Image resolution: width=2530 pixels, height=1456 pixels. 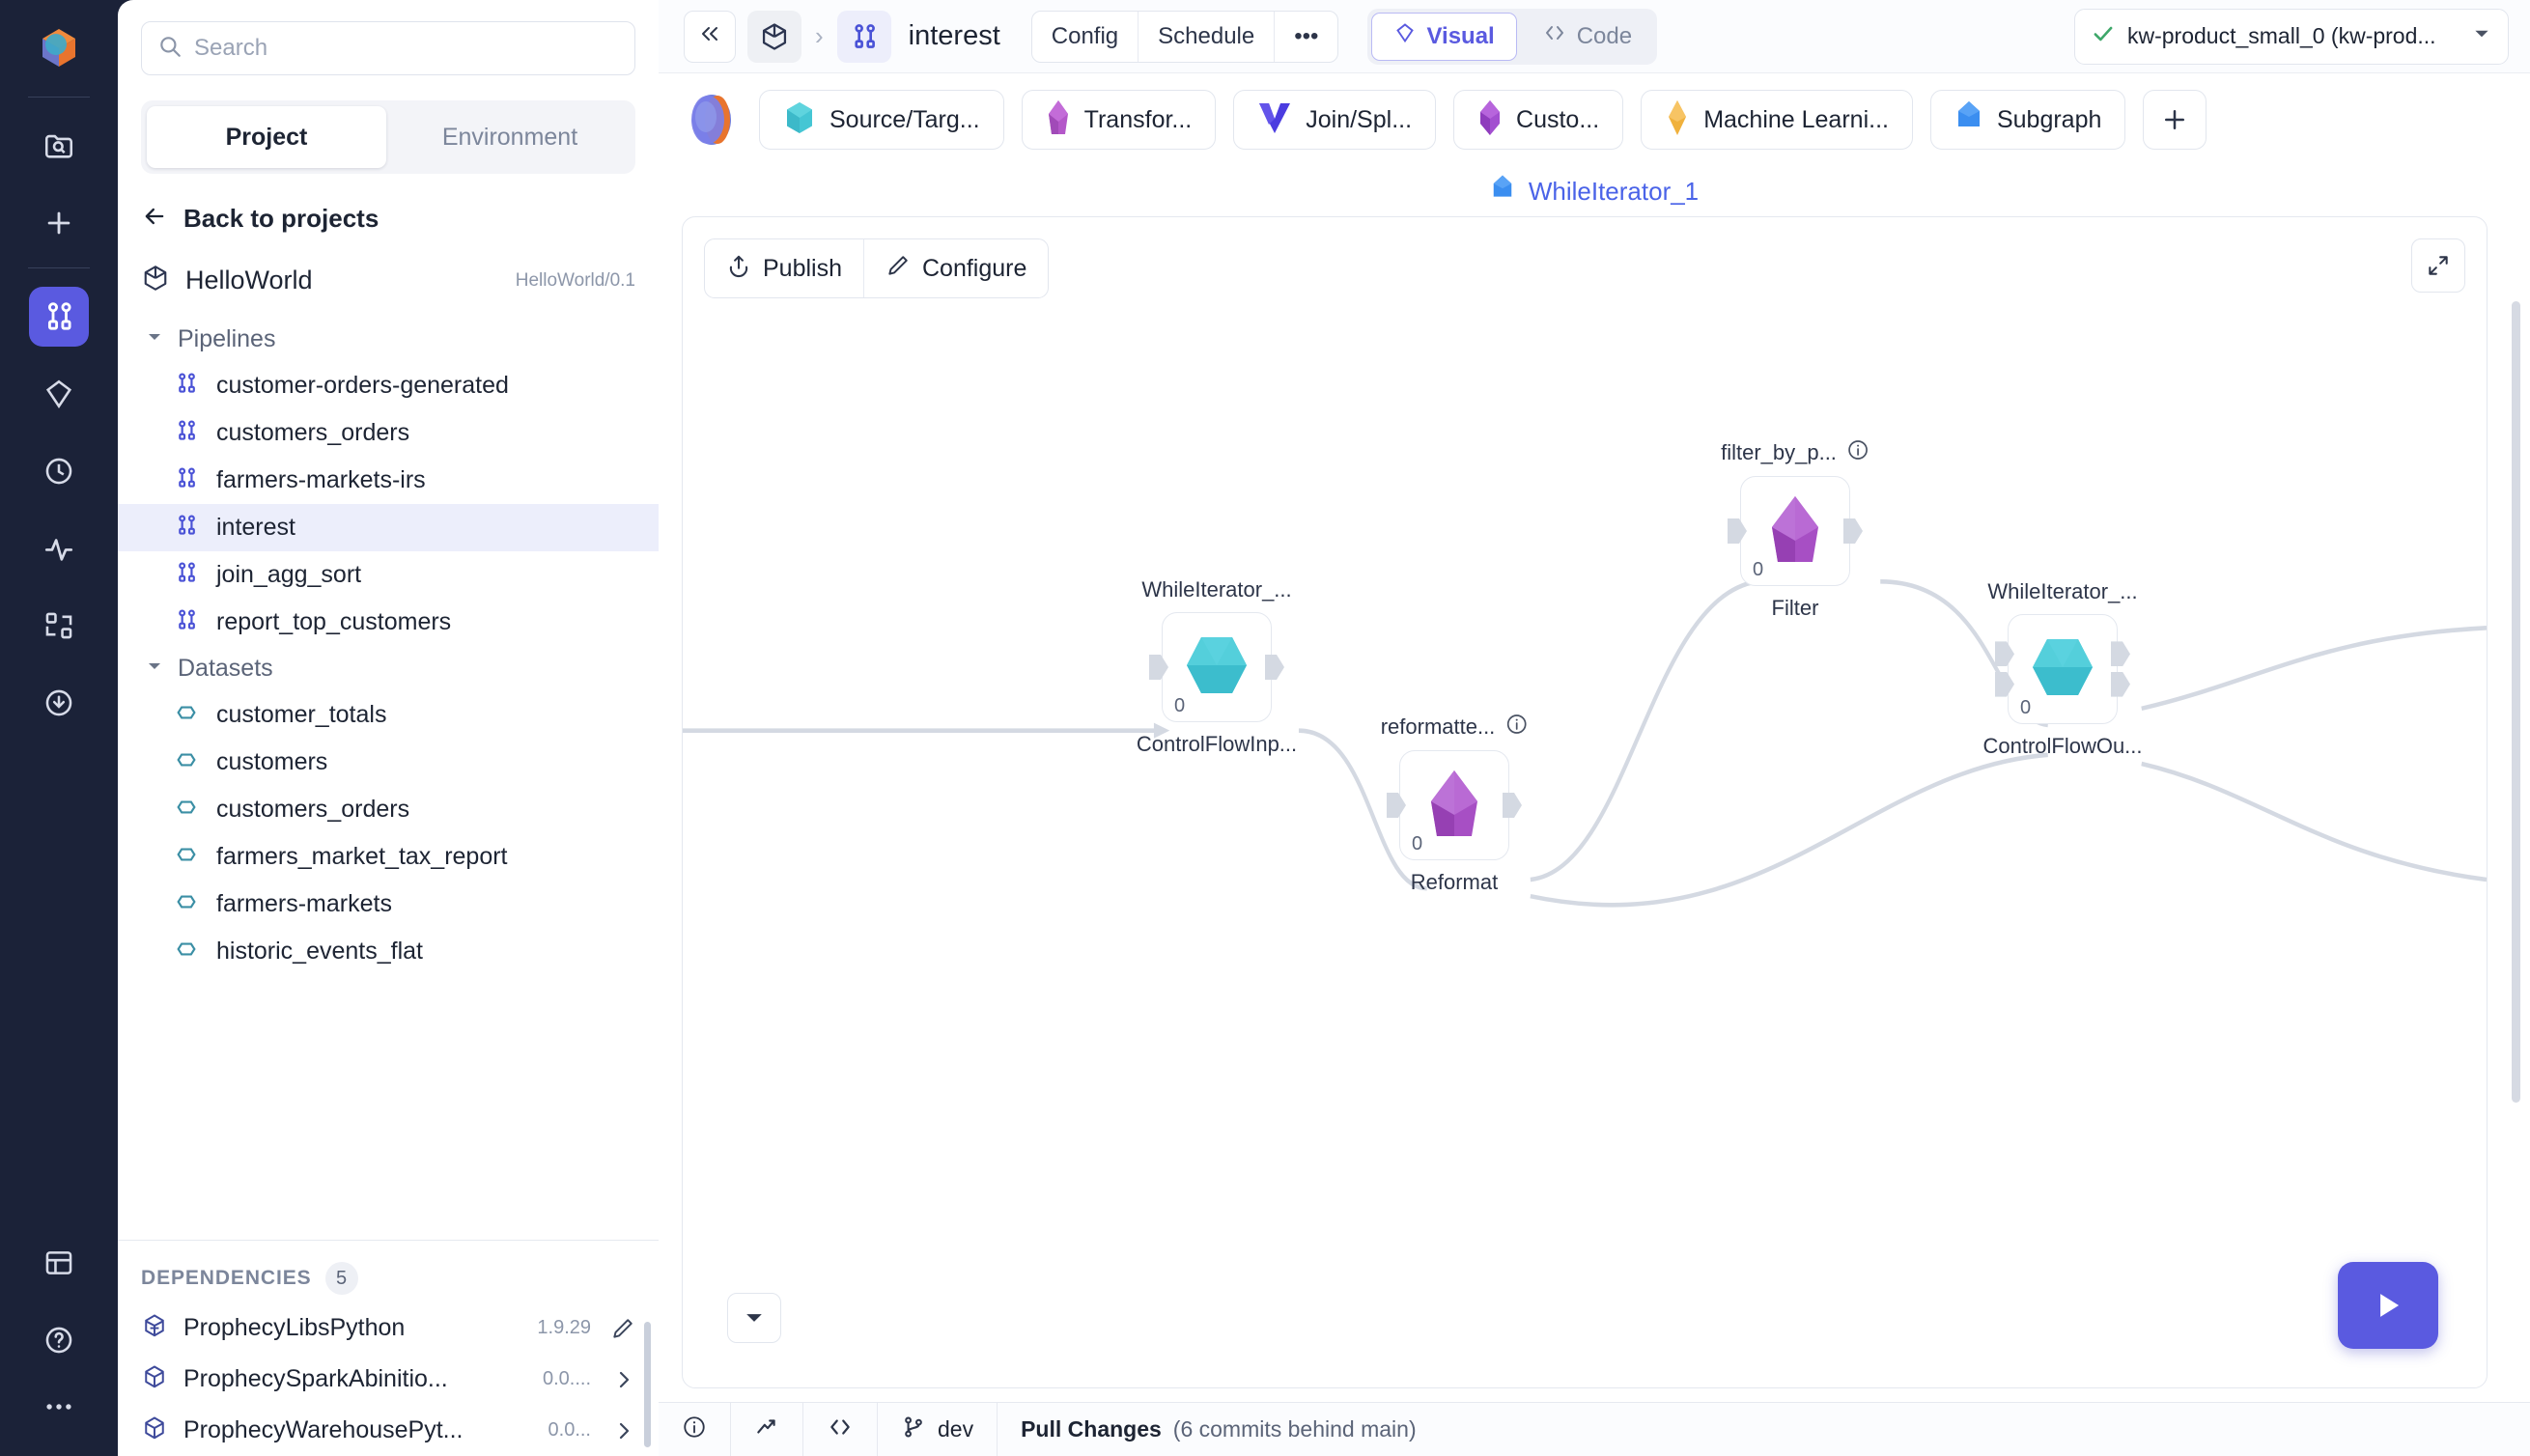 What do you see at coordinates (59, 1417) in the screenshot?
I see `more-icon` at bounding box center [59, 1417].